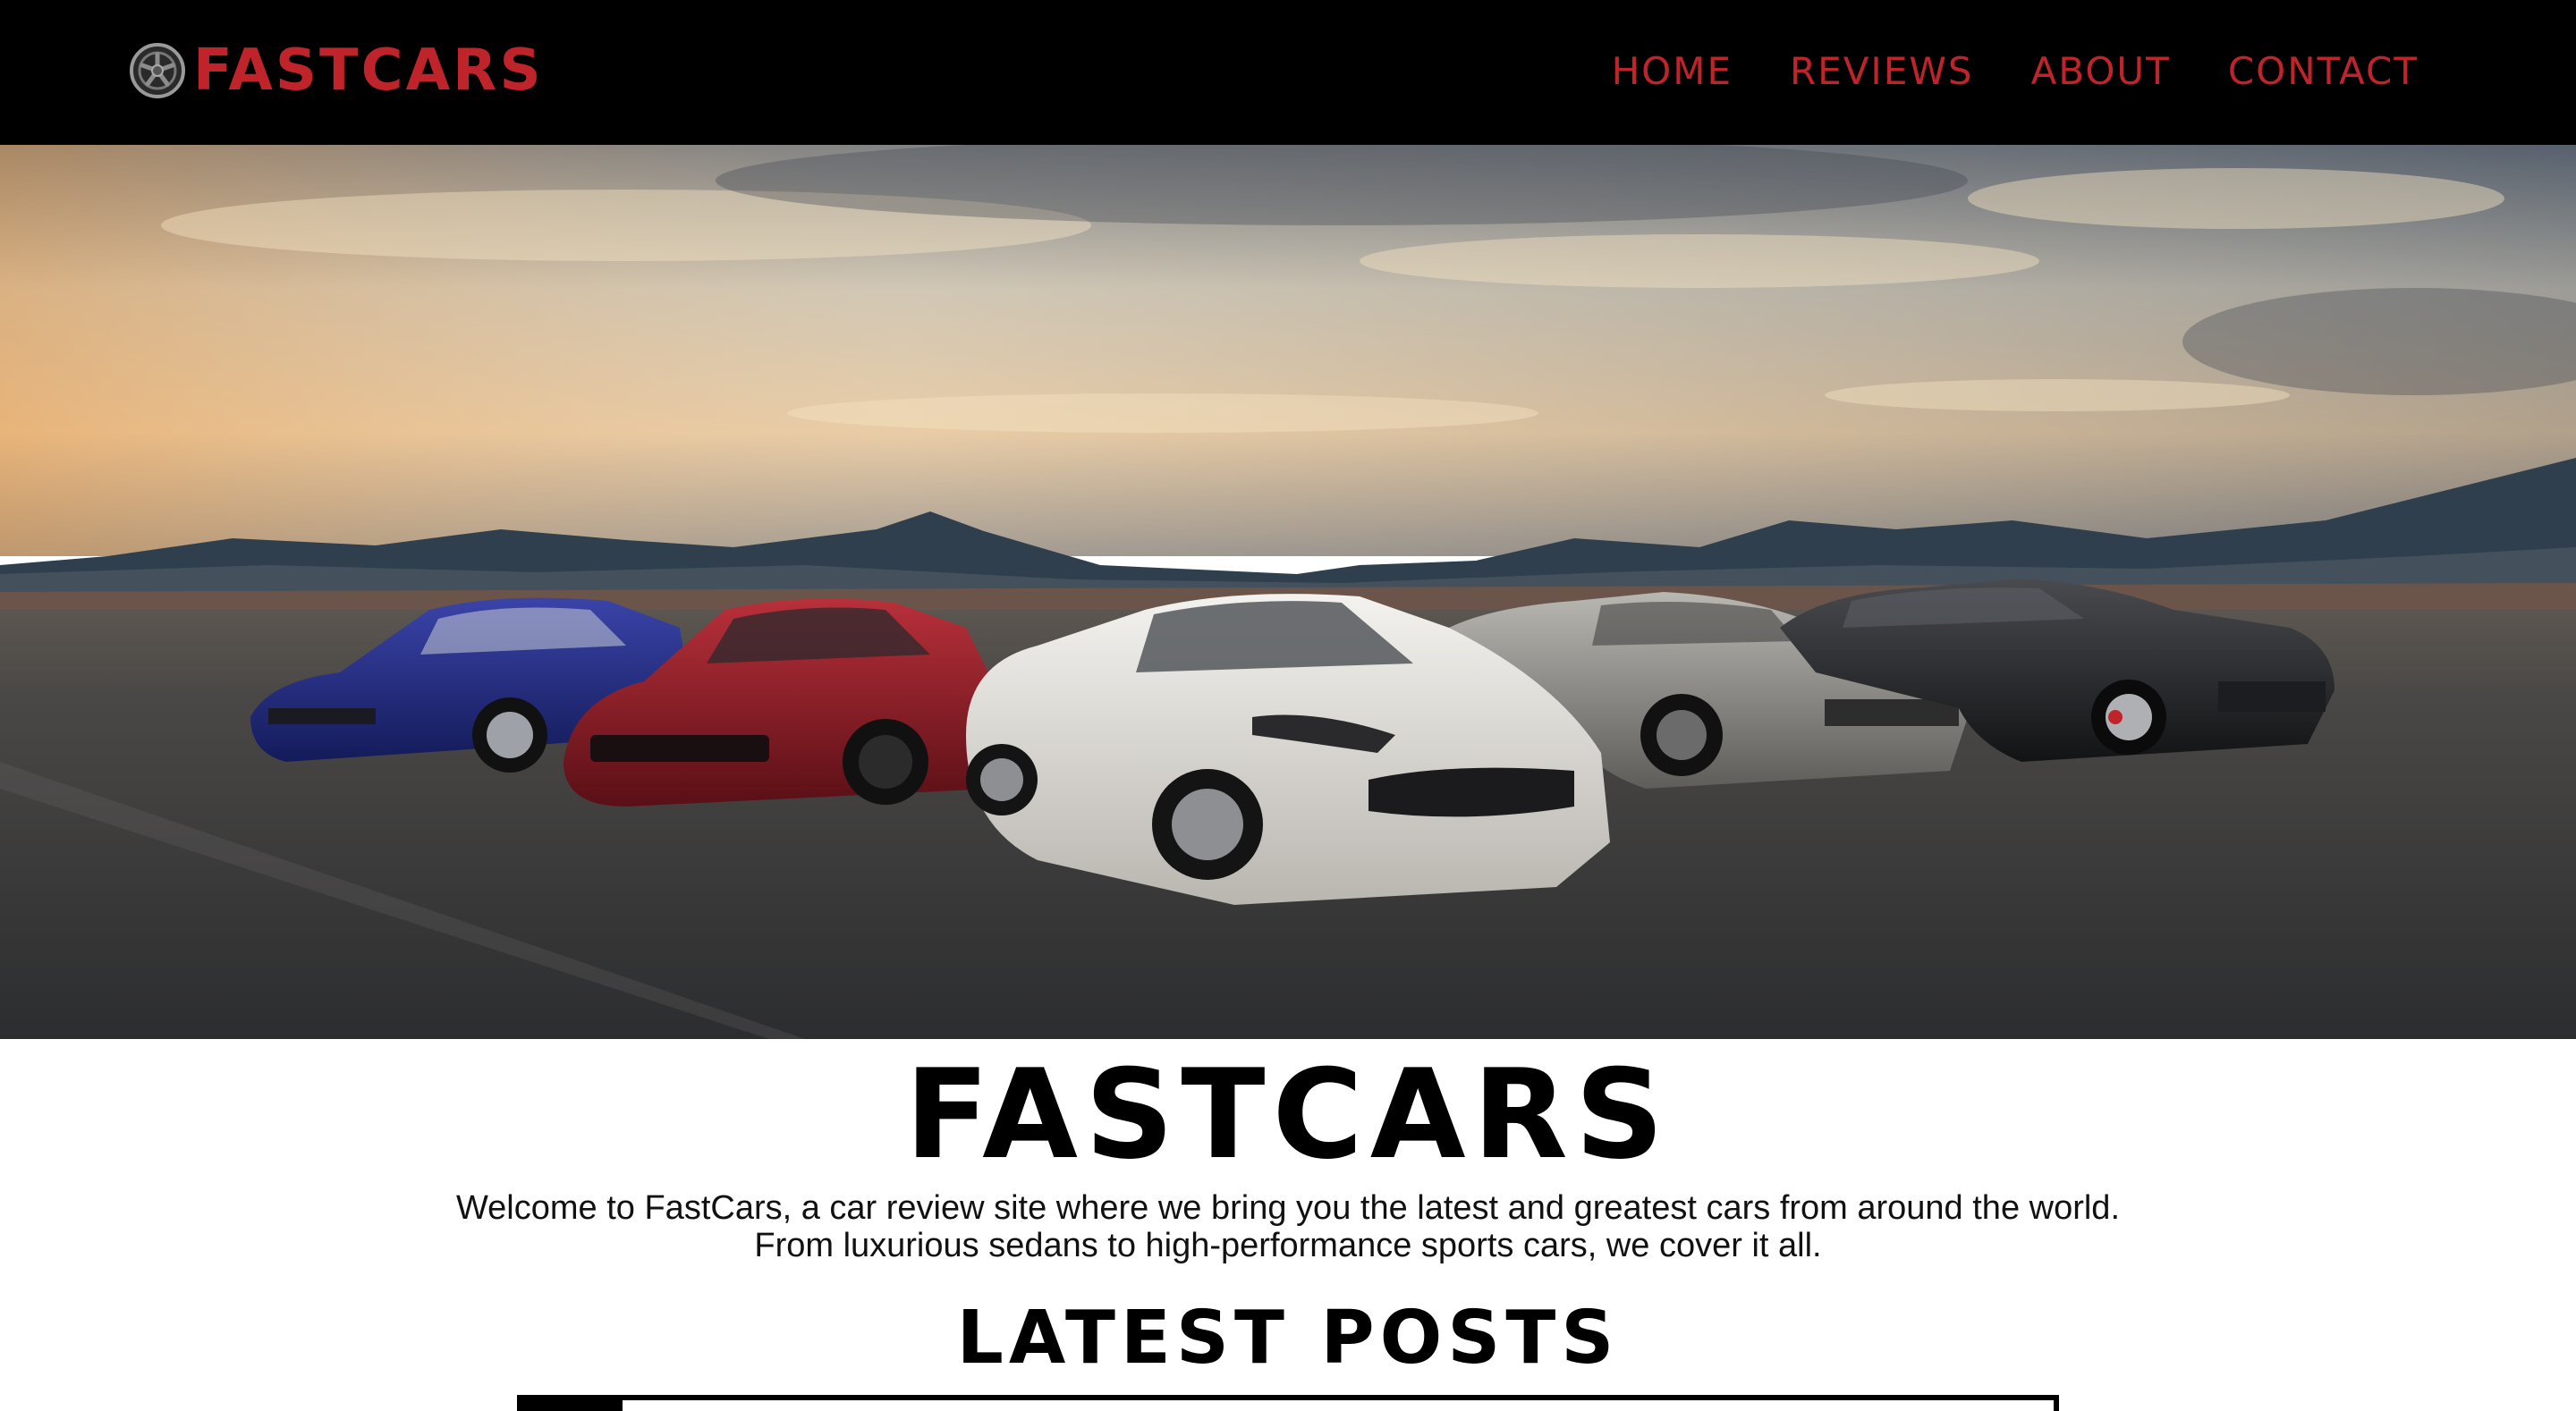 The image size is (2576, 1411). Describe the element at coordinates (1288, 72) in the screenshot. I see `navbar: FASTCARS HOME REVIEWS ABOUT CONTACT` at that location.